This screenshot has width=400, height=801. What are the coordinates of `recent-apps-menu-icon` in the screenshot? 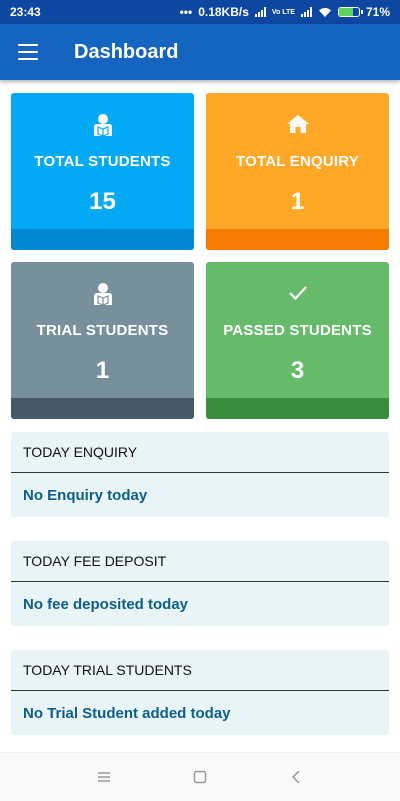 It's located at (104, 777).